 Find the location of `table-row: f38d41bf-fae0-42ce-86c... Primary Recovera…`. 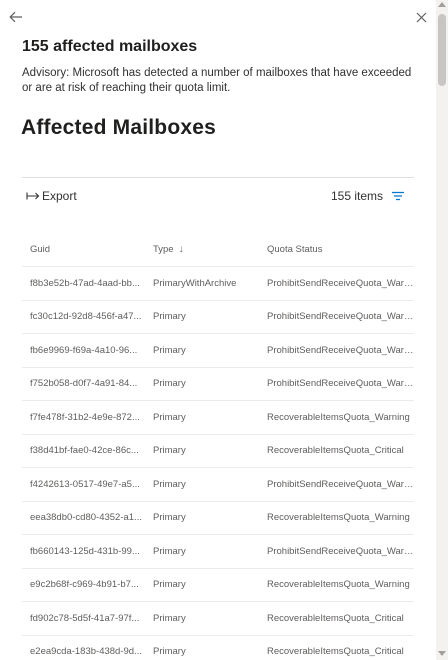

table-row: f38d41bf-fae0-42ce-86c... Primary Recovera… is located at coordinates (218, 451).